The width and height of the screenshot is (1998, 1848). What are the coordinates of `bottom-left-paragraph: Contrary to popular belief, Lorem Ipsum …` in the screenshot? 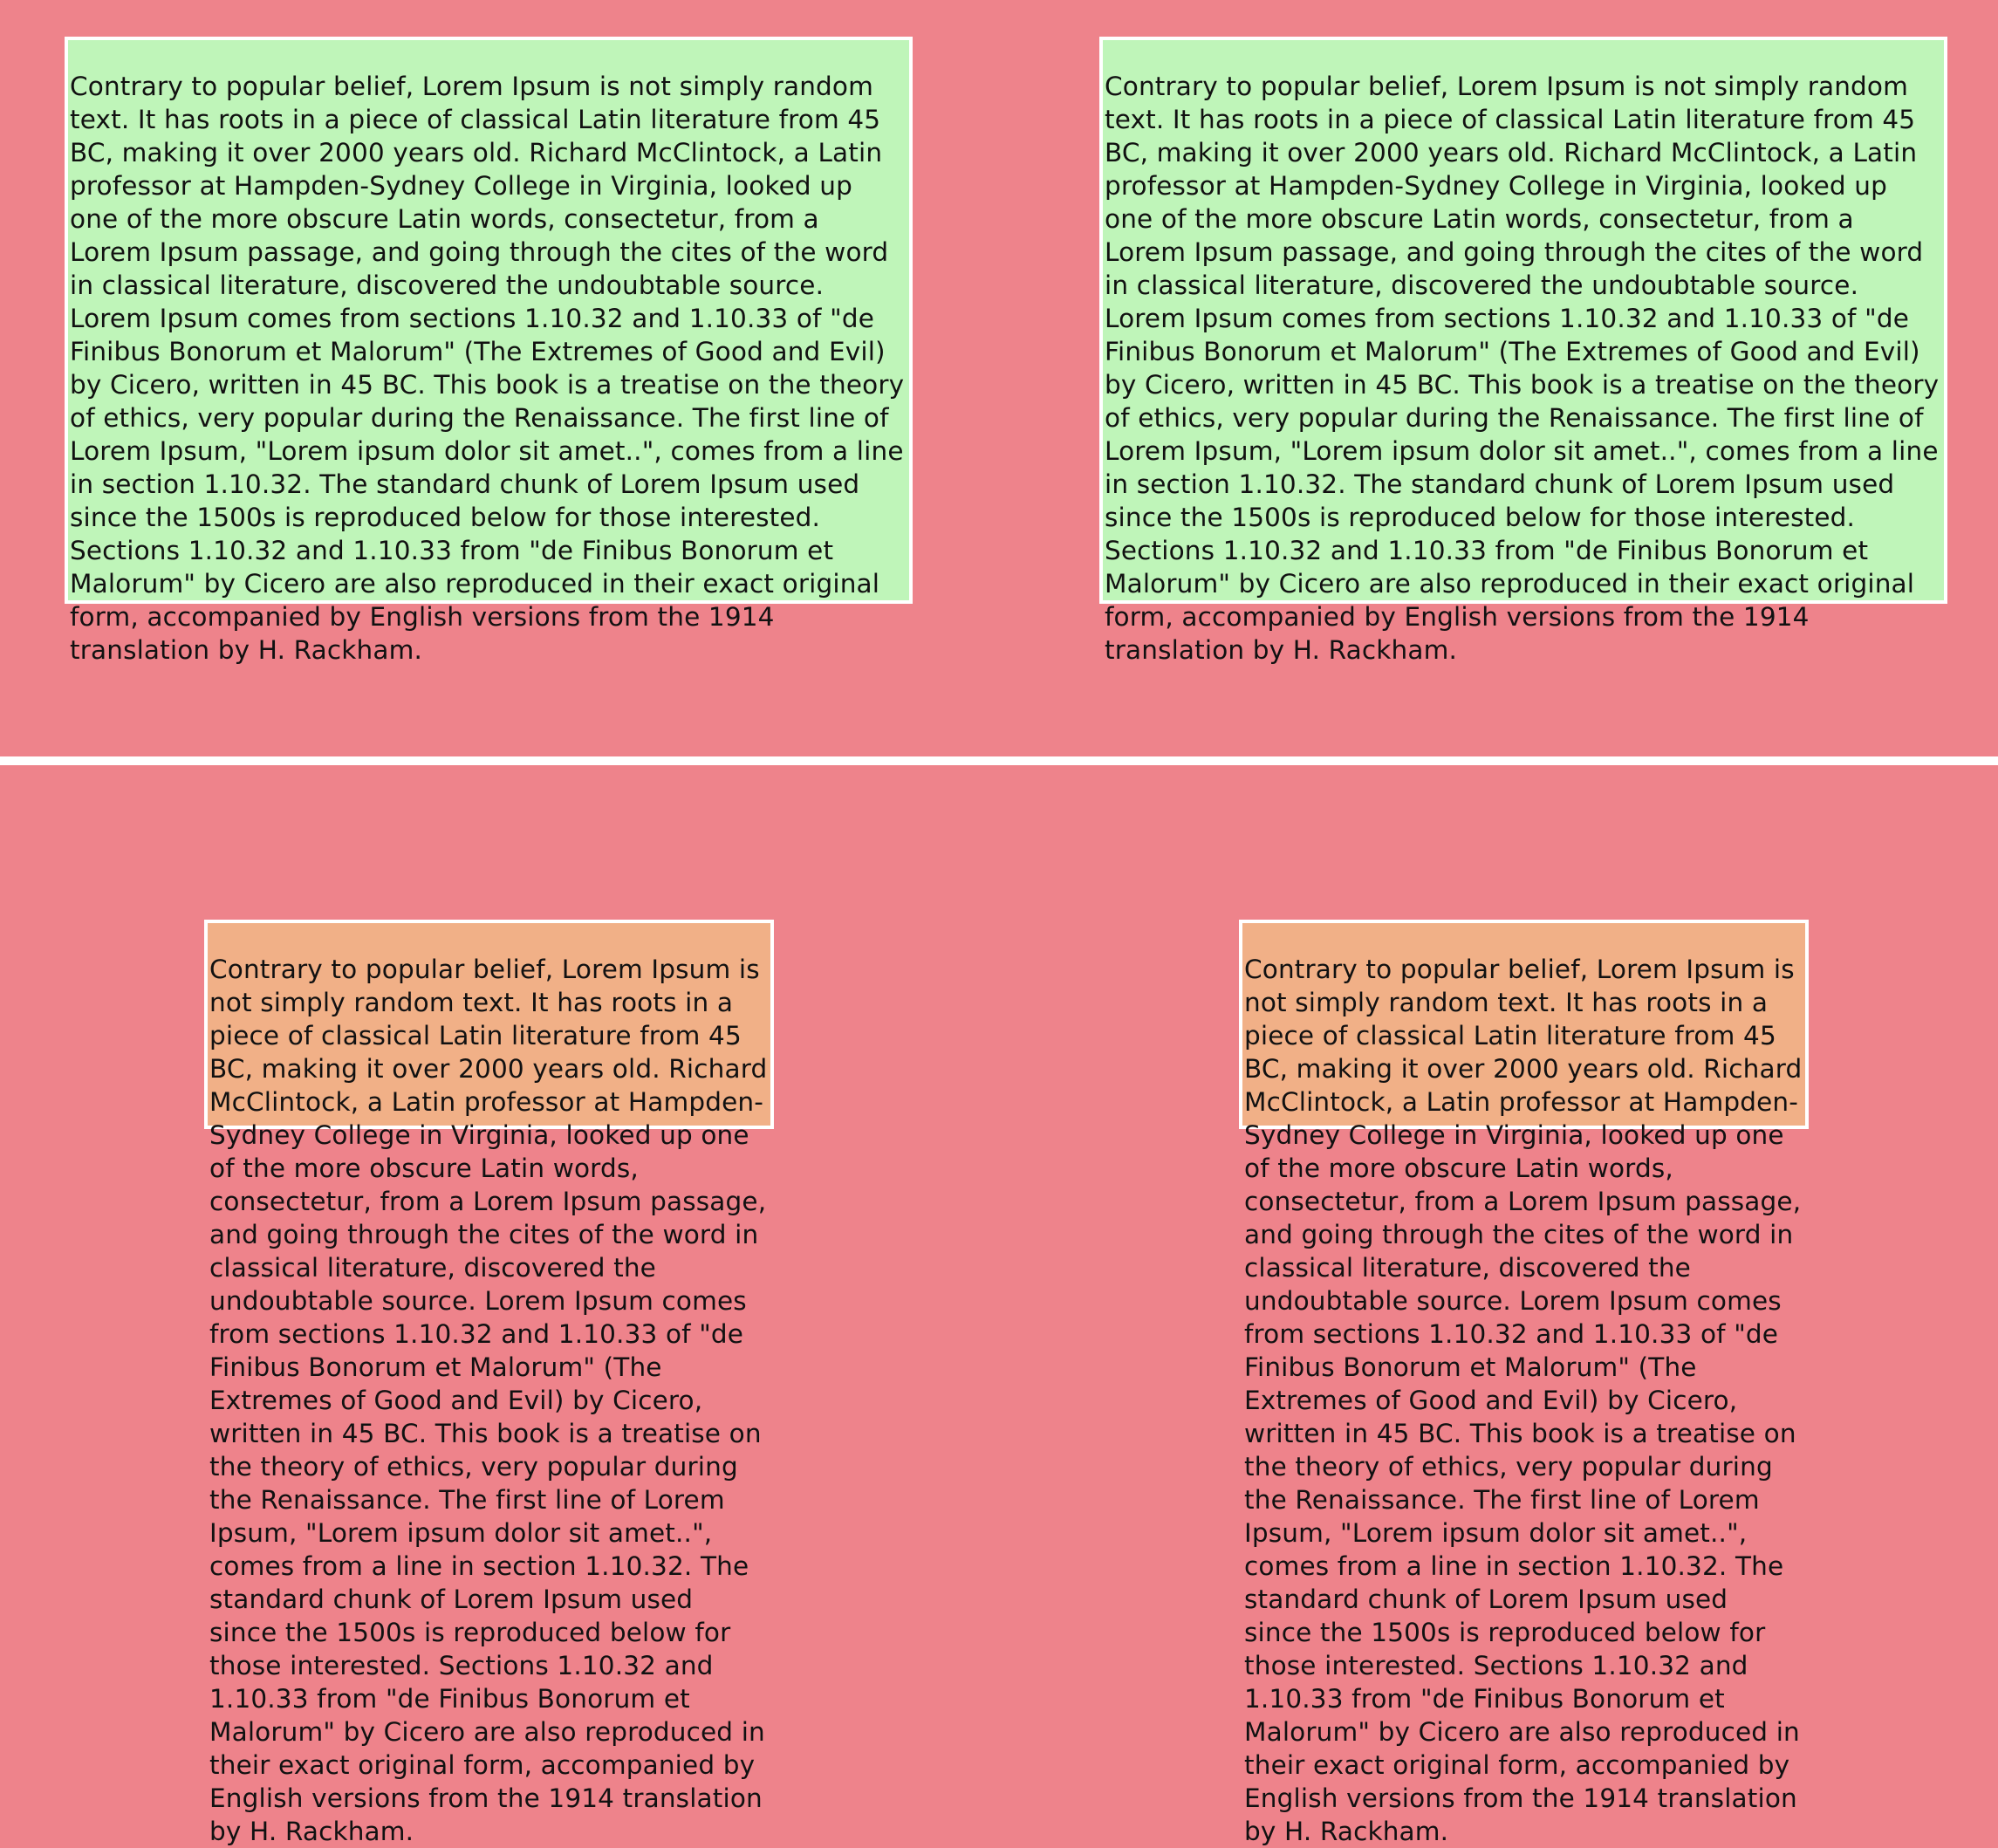 It's located at (488, 1400).